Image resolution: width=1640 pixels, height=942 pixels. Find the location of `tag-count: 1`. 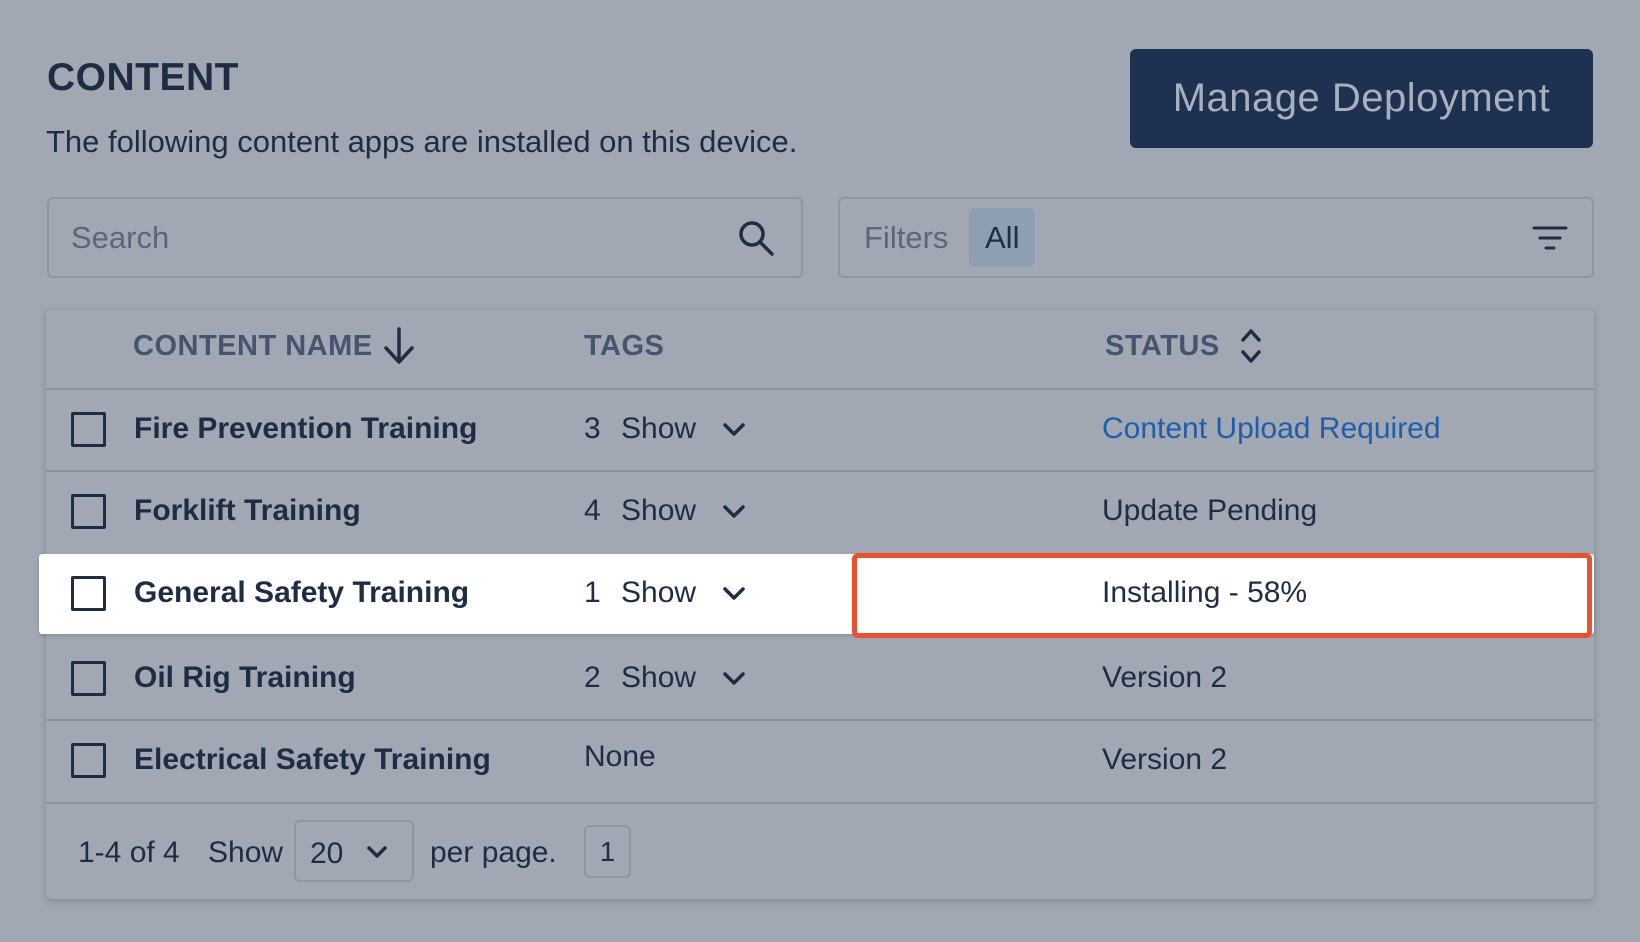

tag-count: 1 is located at coordinates (592, 592).